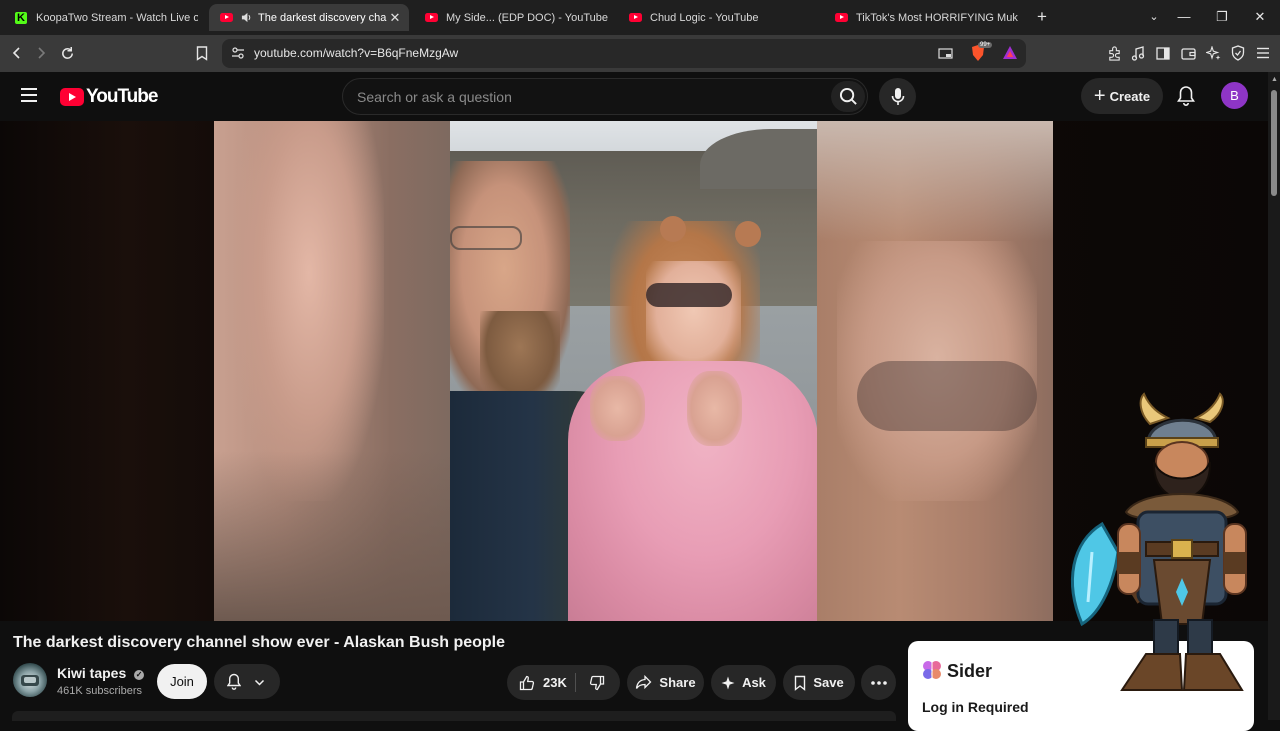  I want to click on back-icon, so click(17, 53).